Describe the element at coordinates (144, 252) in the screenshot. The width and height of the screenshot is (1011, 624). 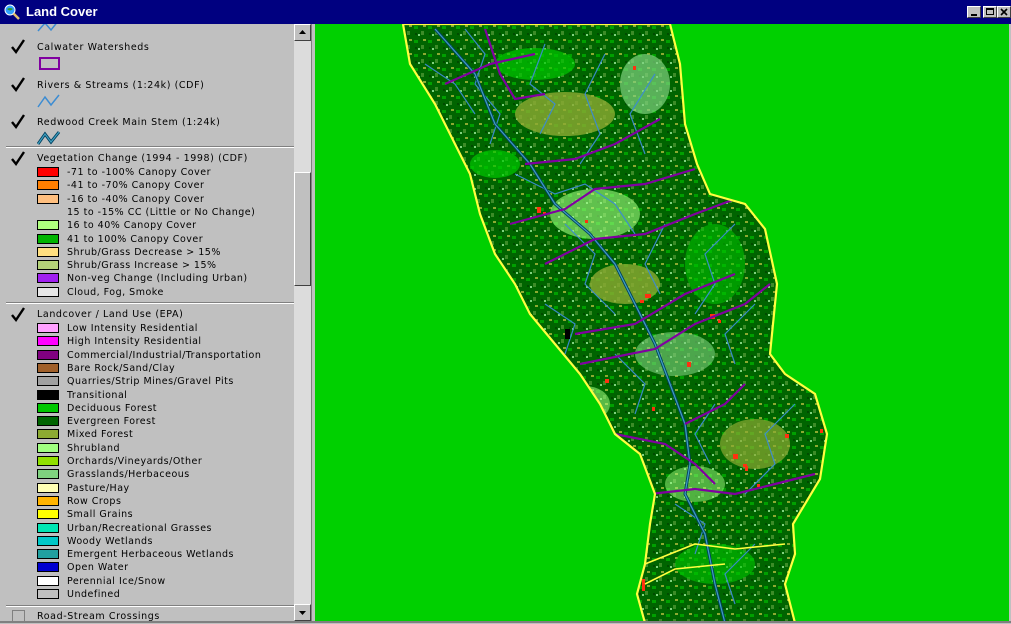
I see `legend-entry-label: Shrub/Grass Decrease > 15%` at that location.